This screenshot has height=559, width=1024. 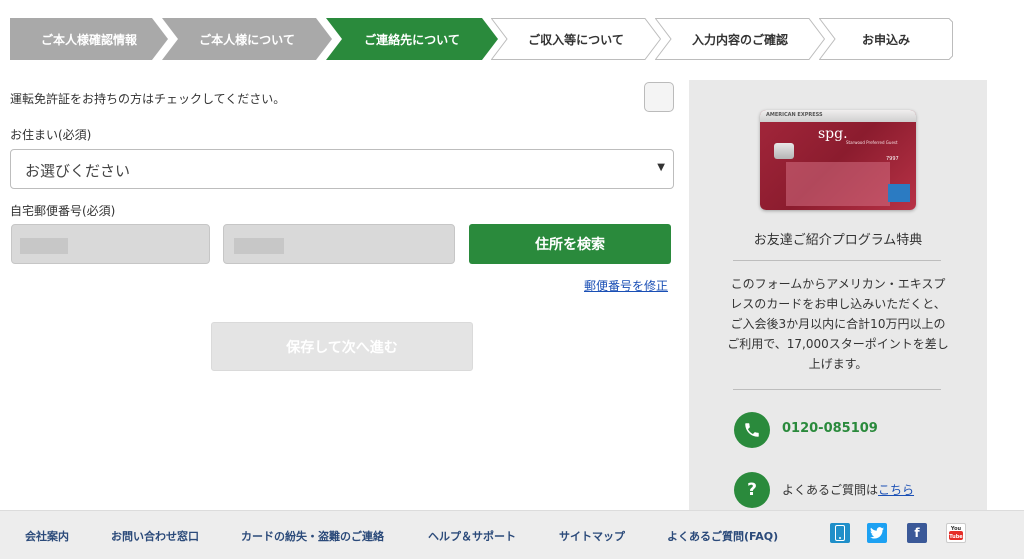 What do you see at coordinates (784, 151) in the screenshot?
I see `chip-icon` at bounding box center [784, 151].